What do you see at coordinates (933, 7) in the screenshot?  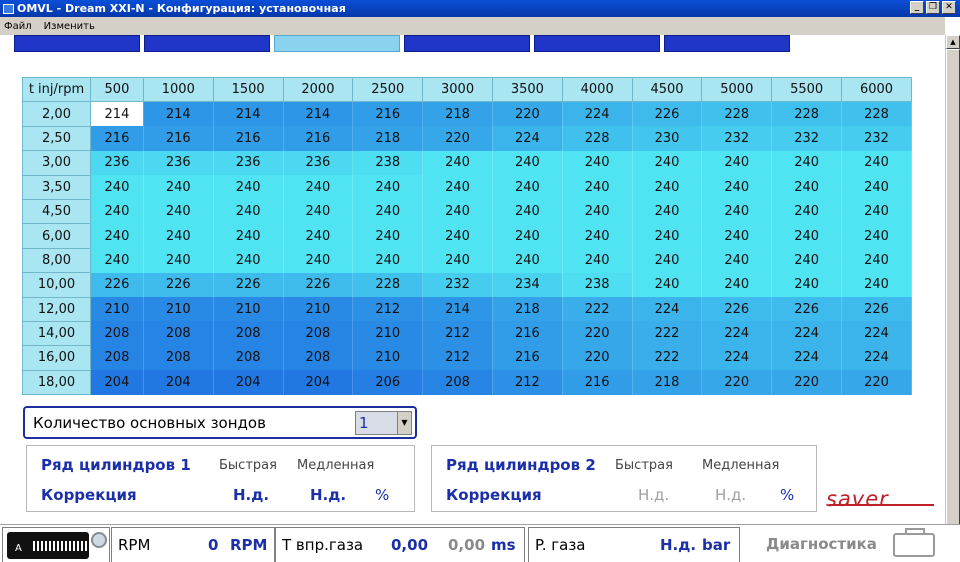 I see `restore-button: ❐` at bounding box center [933, 7].